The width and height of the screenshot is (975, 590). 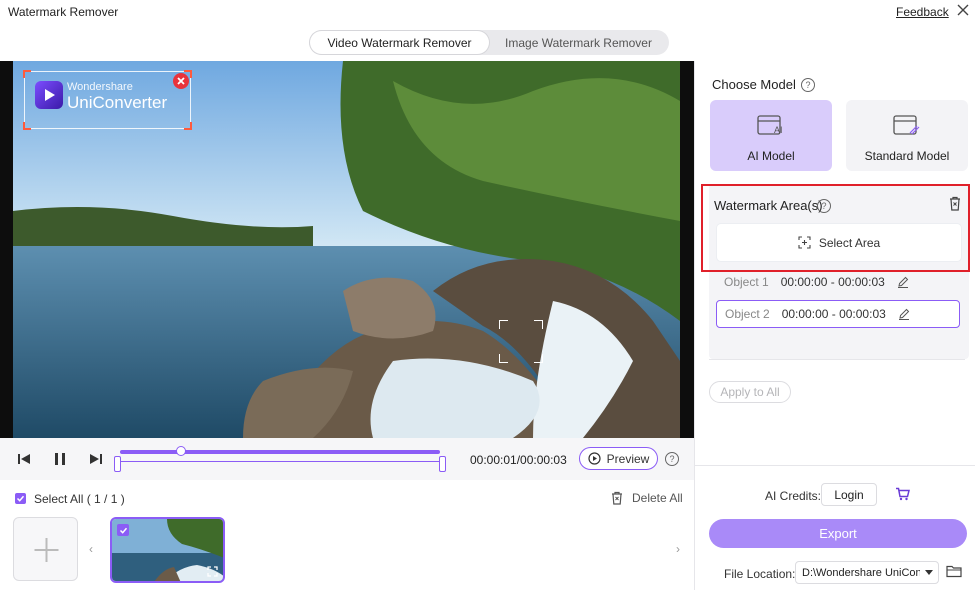 What do you see at coordinates (906, 125) in the screenshot?
I see `standard-model-icon` at bounding box center [906, 125].